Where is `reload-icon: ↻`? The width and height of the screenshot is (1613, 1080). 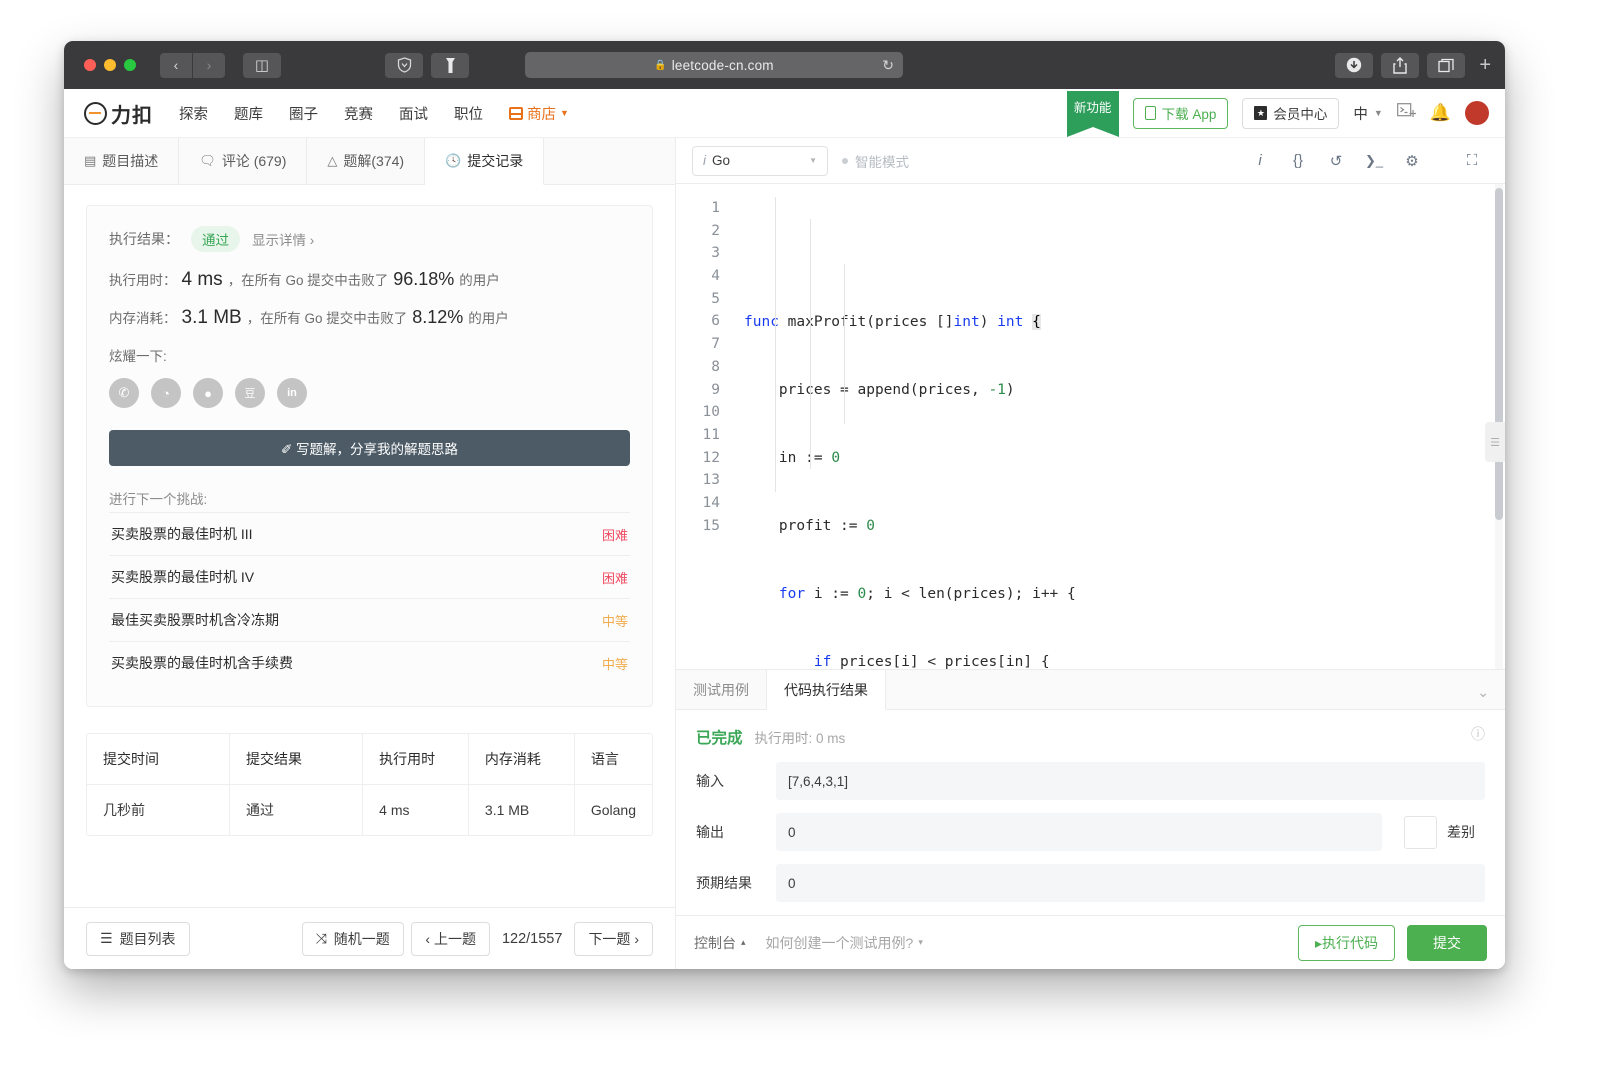
reload-icon: ↻ is located at coordinates (888, 65).